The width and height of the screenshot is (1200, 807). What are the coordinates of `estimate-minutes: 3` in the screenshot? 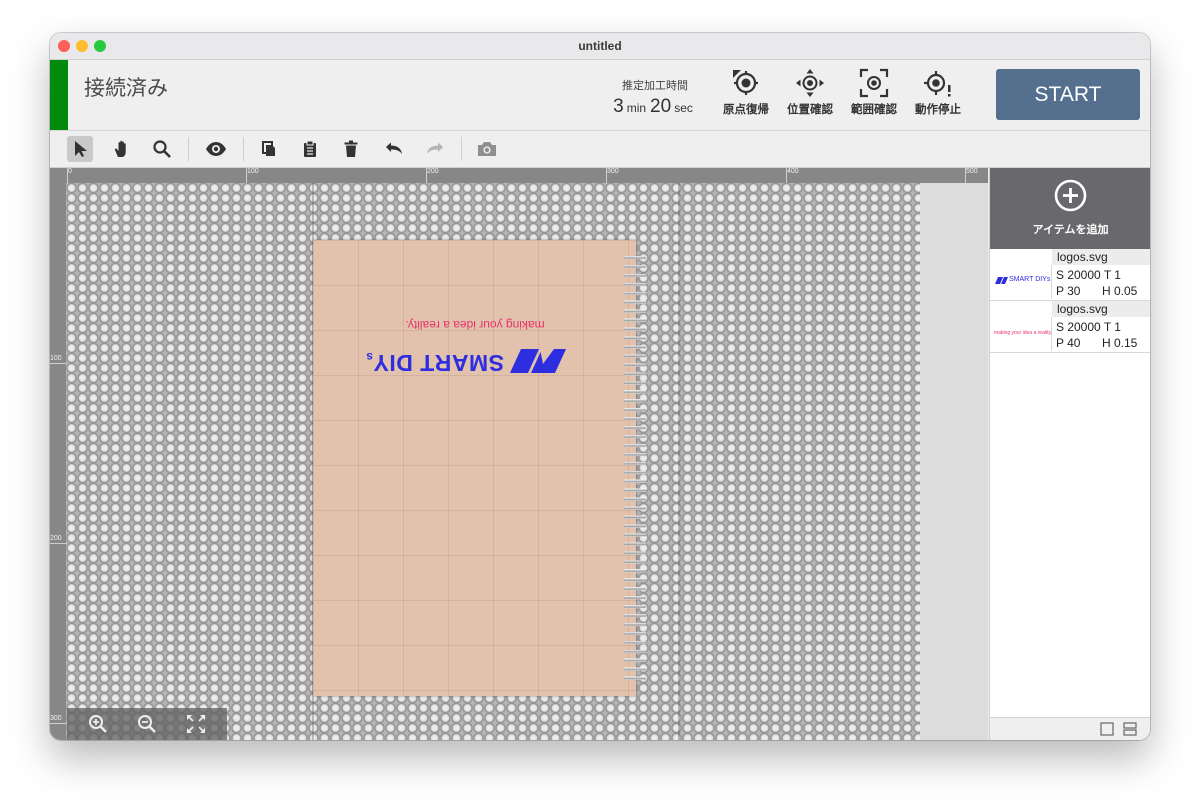 It's located at (618, 106).